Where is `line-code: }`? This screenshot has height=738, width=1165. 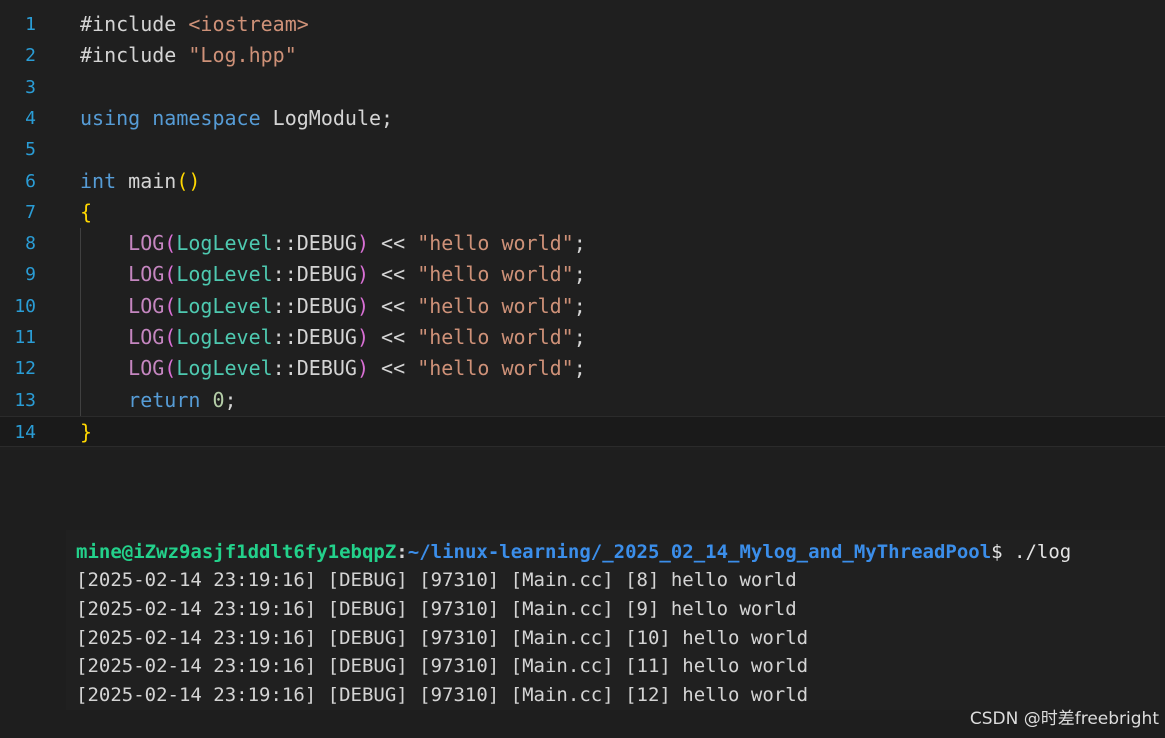 line-code: } is located at coordinates (86, 432).